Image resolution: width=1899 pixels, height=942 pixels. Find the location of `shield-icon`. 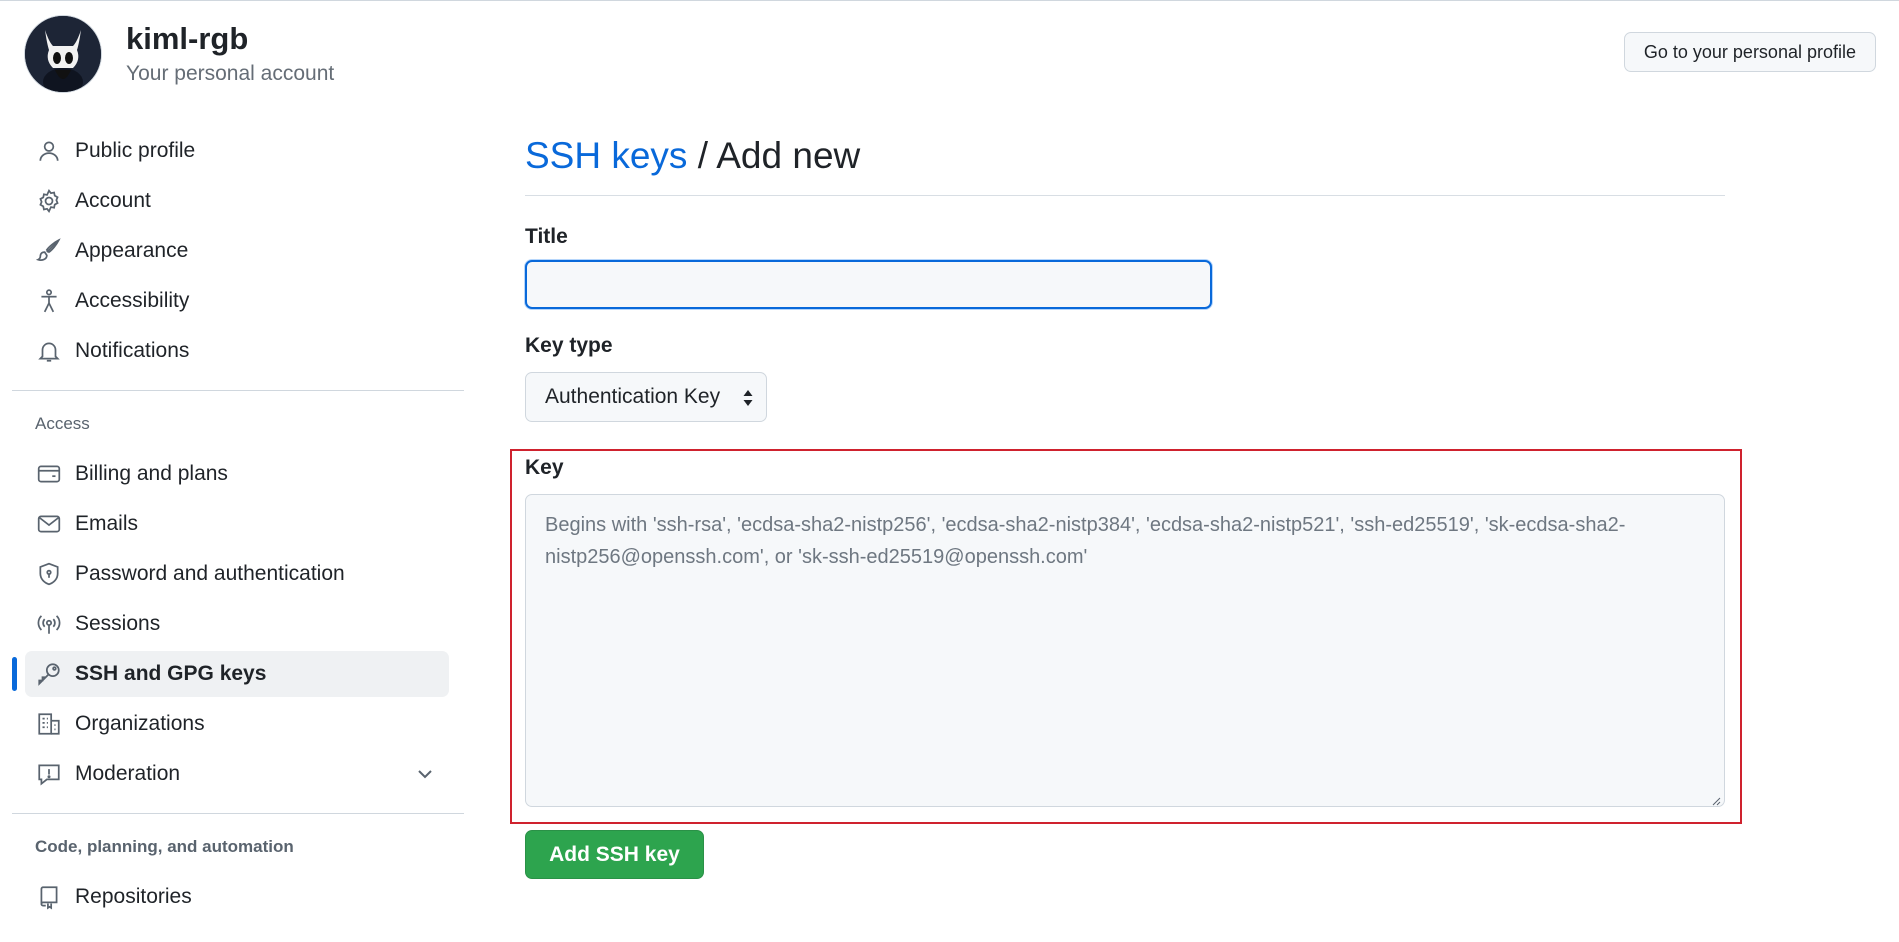

shield-icon is located at coordinates (49, 574).